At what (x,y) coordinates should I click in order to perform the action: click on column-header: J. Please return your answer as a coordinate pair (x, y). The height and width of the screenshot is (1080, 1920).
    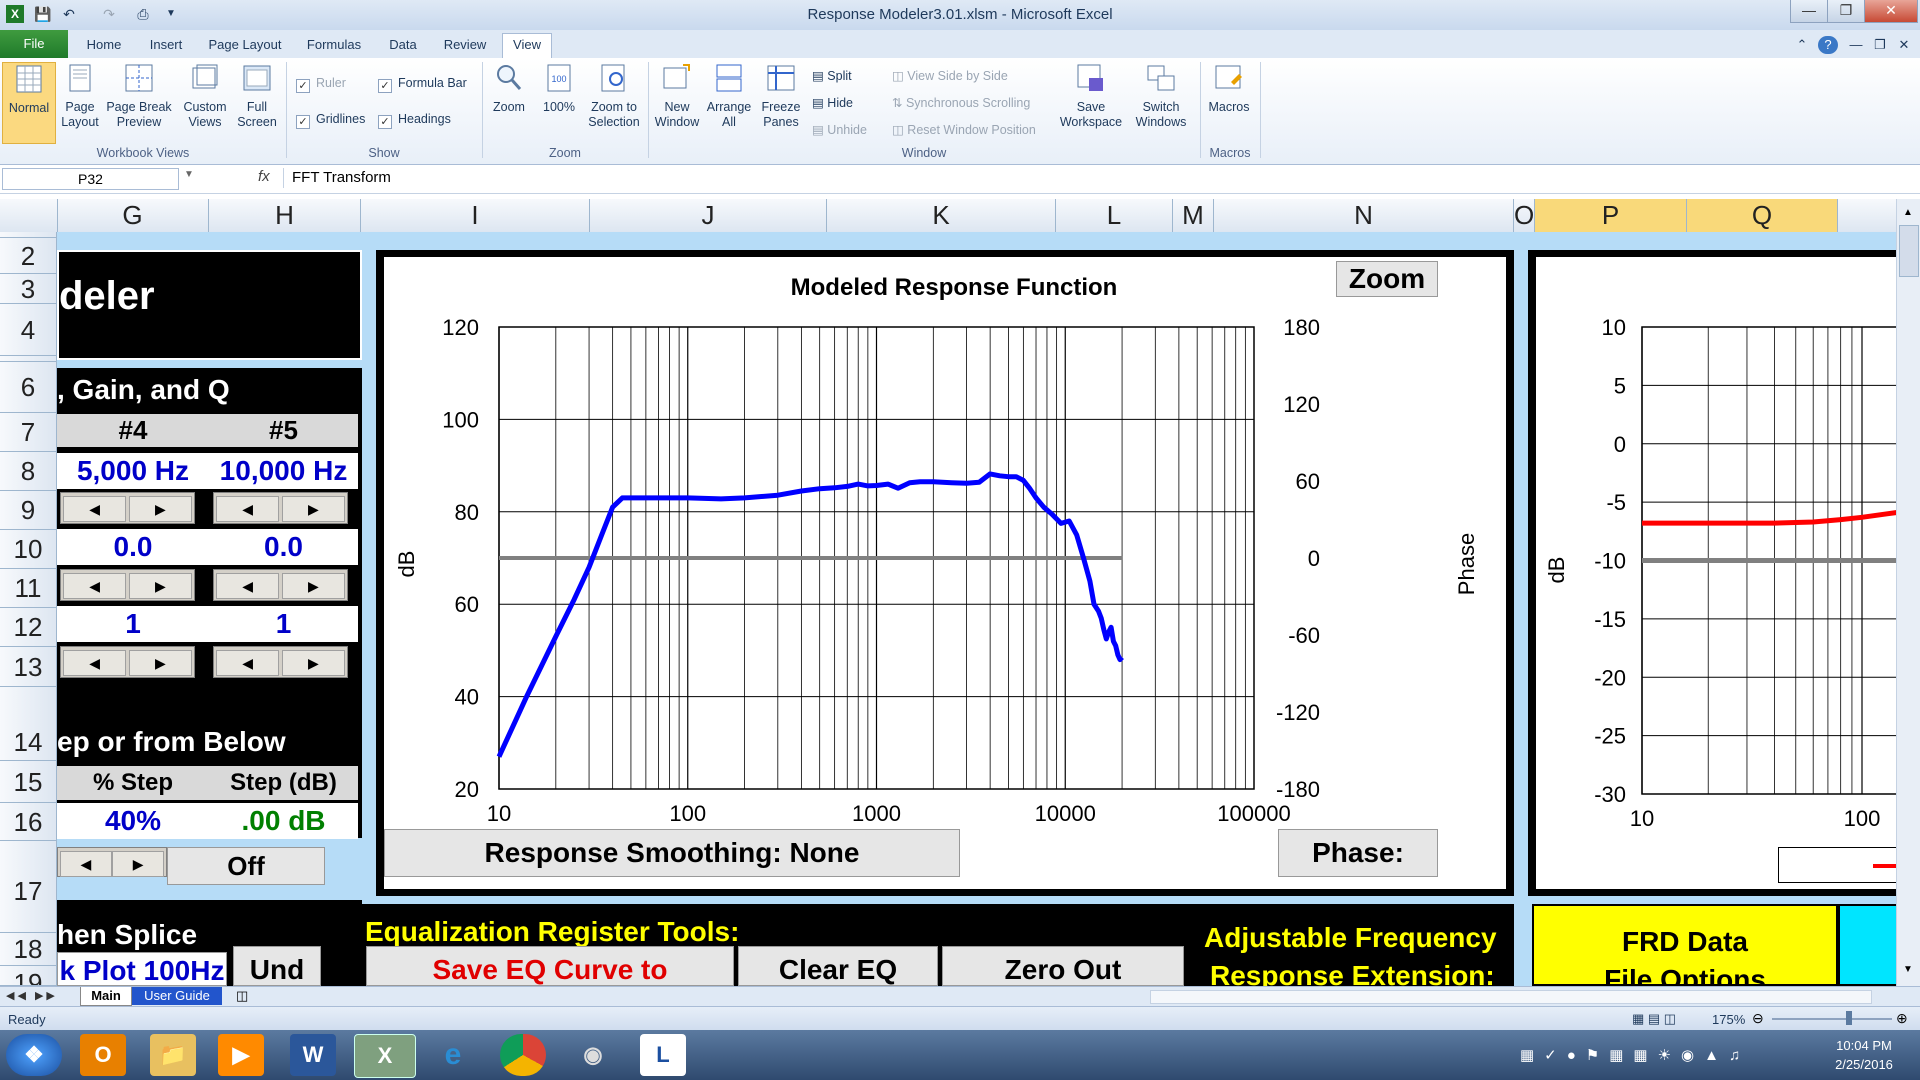
    Looking at the image, I should click on (708, 215).